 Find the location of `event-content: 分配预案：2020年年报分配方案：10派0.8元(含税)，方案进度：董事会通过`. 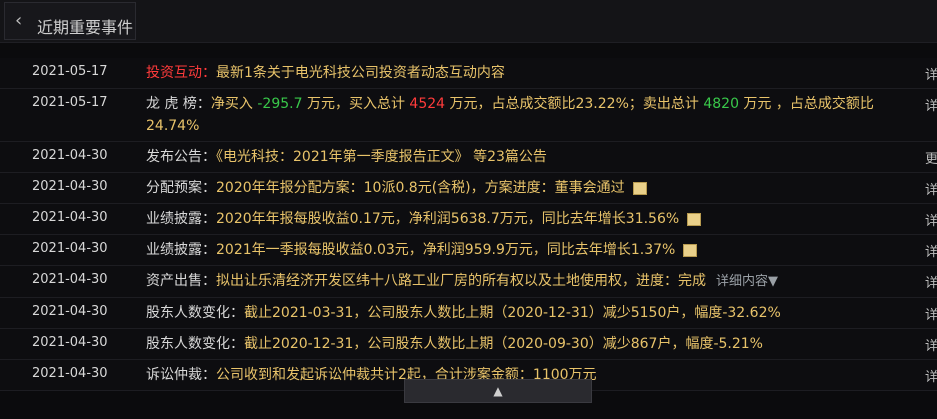

event-content: 分配预案：2020年年报分配方案：10派0.8元(含税)，方案进度：董事会通过 is located at coordinates (530, 188).